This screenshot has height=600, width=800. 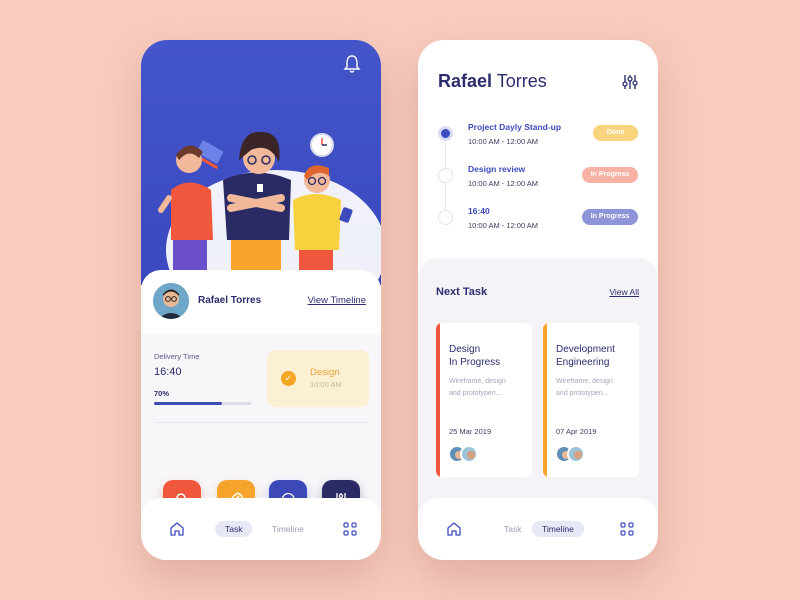 I want to click on timeline-item-title: Design review, so click(x=497, y=169).